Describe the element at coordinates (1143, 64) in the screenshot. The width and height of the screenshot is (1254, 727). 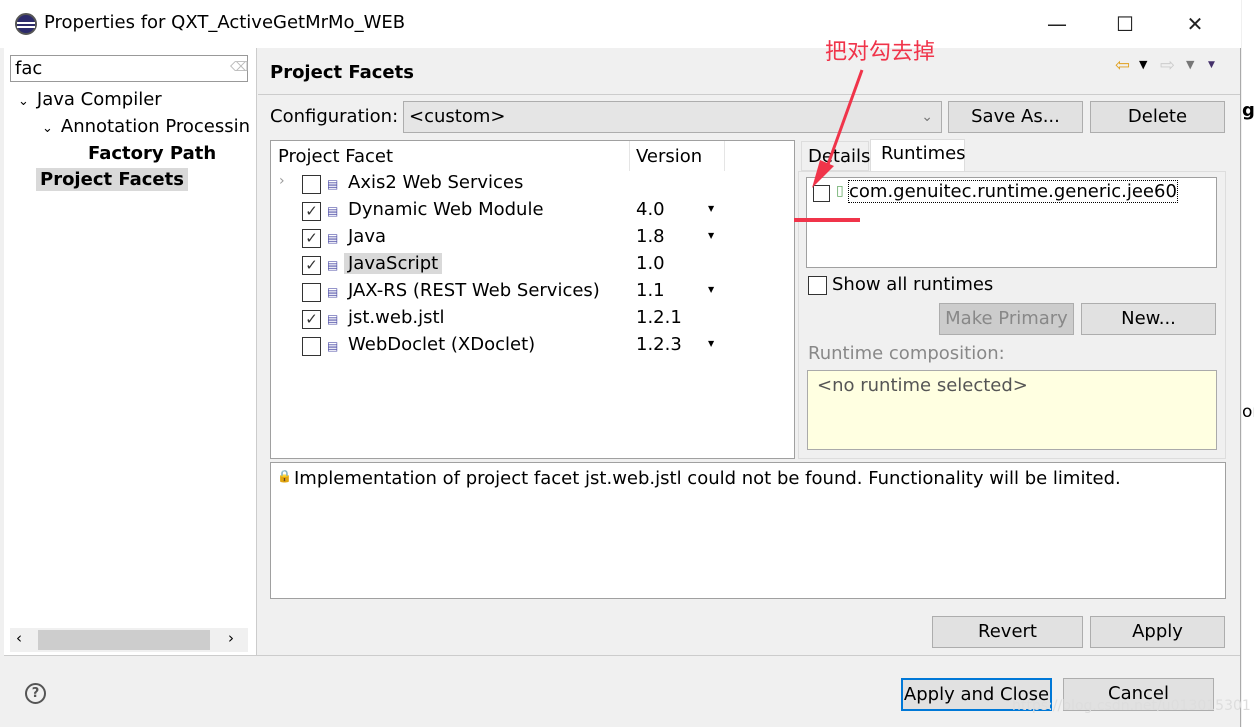
I see `back-menu-icon: ▼` at that location.